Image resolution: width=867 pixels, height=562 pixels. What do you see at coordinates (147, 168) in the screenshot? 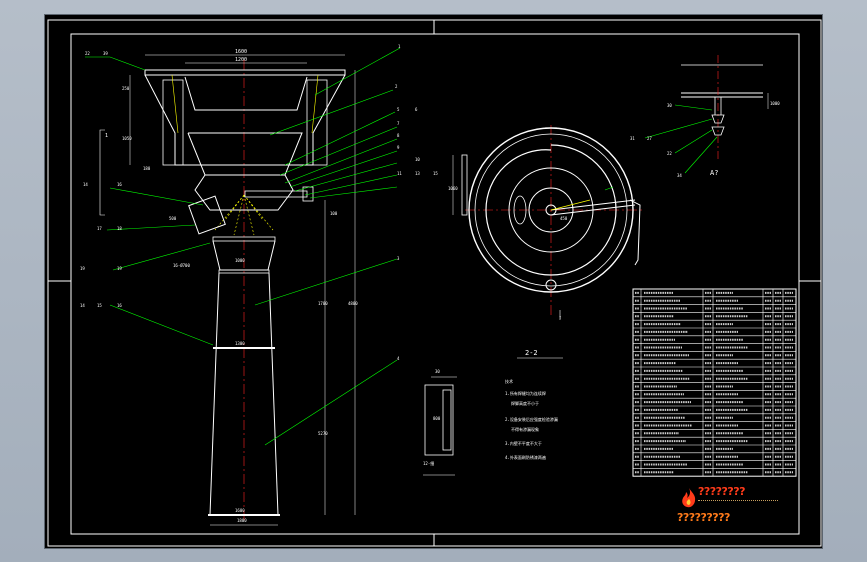
I see `dim-side-180: 180` at bounding box center [147, 168].